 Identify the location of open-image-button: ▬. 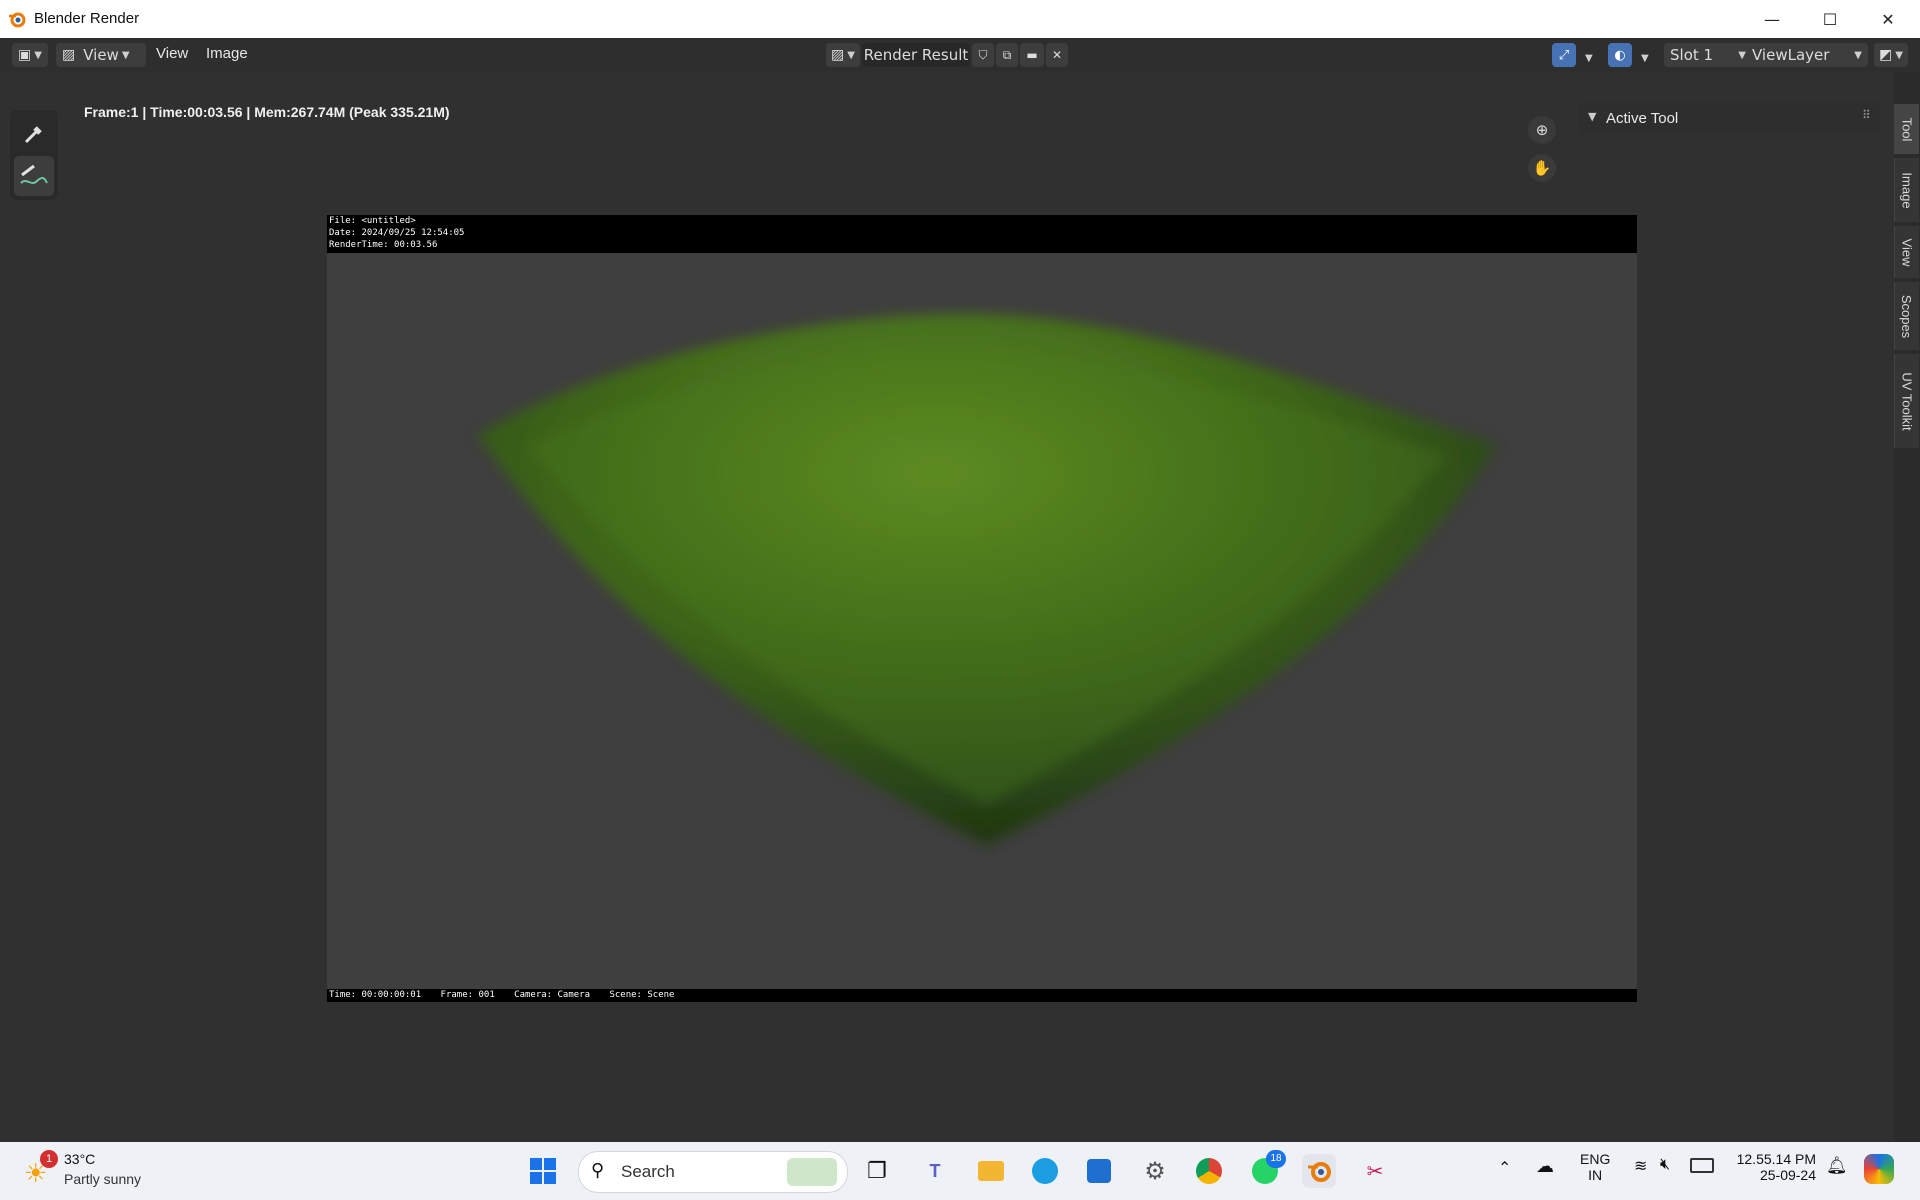
(1032, 55).